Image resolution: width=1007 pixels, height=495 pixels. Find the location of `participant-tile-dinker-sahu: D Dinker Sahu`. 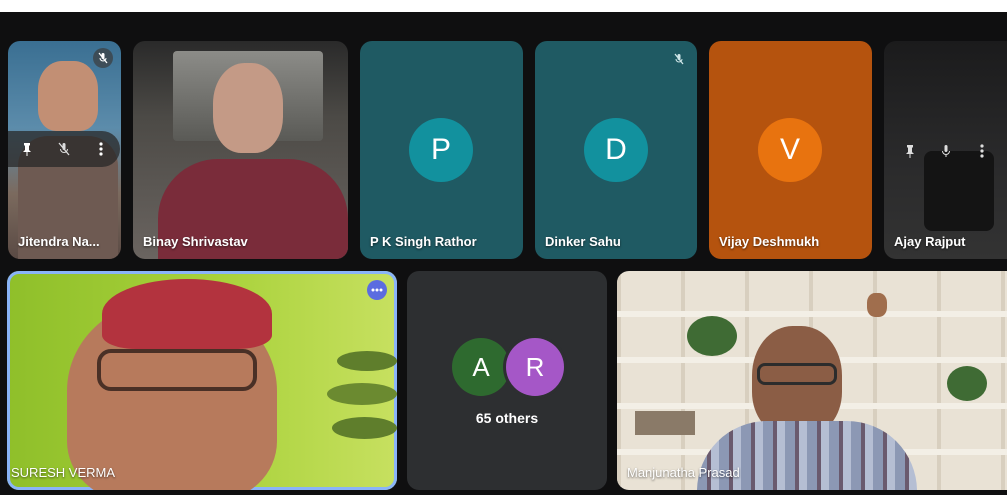

participant-tile-dinker-sahu: D Dinker Sahu is located at coordinates (616, 150).